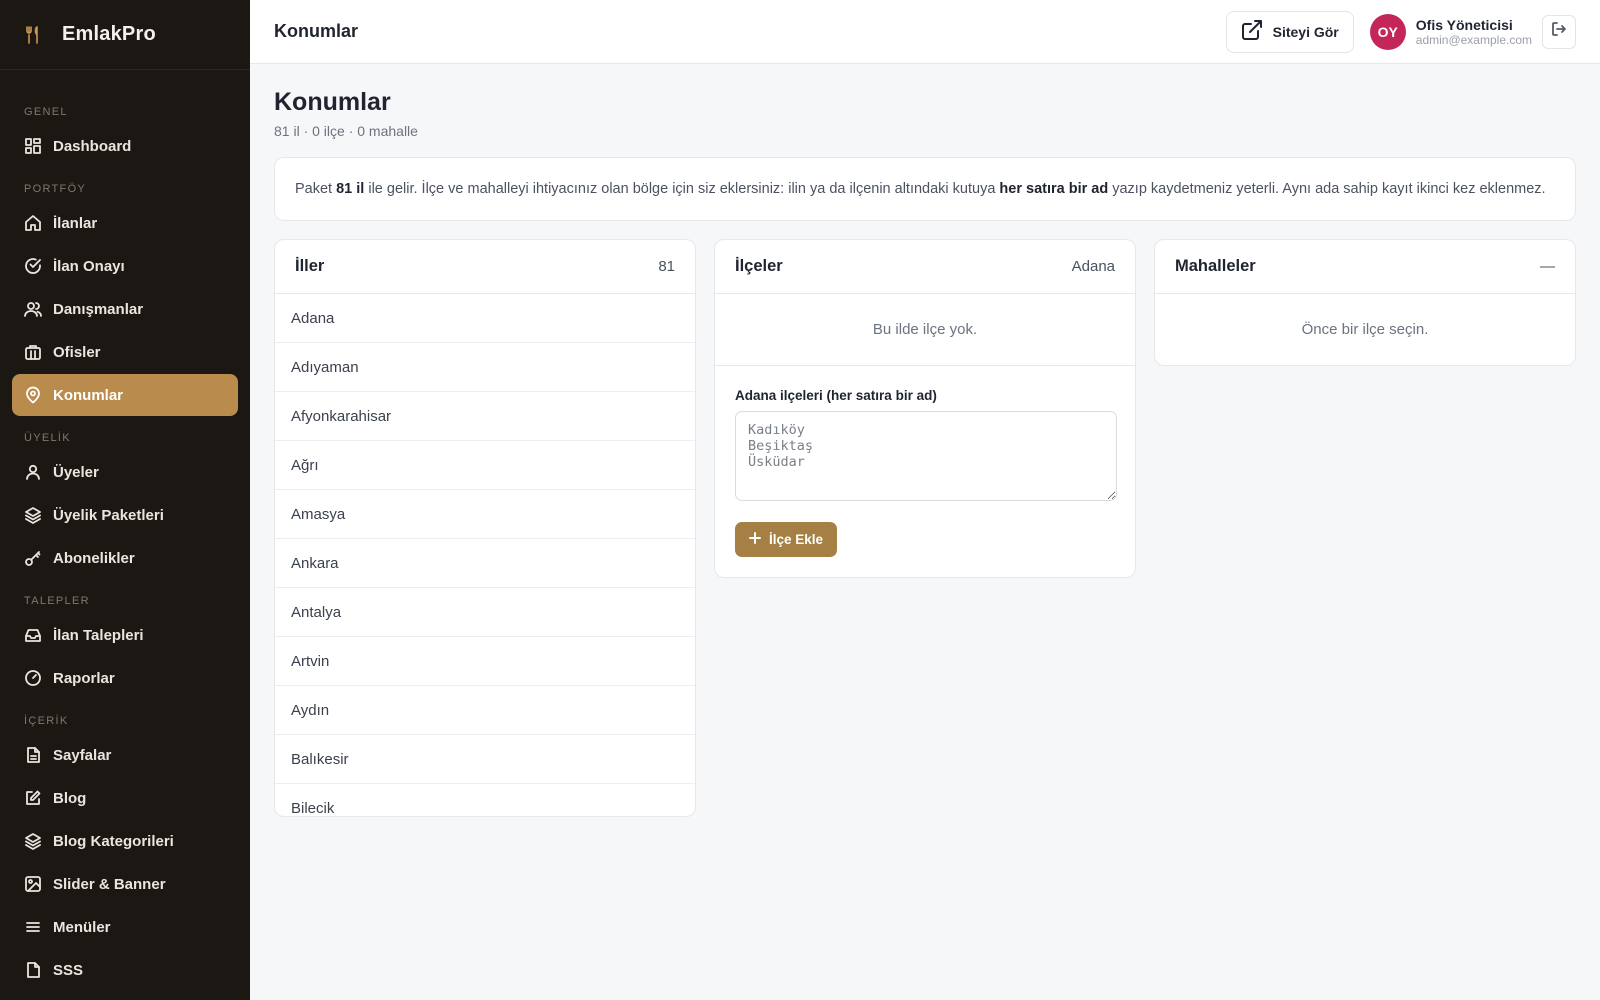 Image resolution: width=1600 pixels, height=1000 pixels. I want to click on sidebar-item-label: SSS, so click(68, 970).